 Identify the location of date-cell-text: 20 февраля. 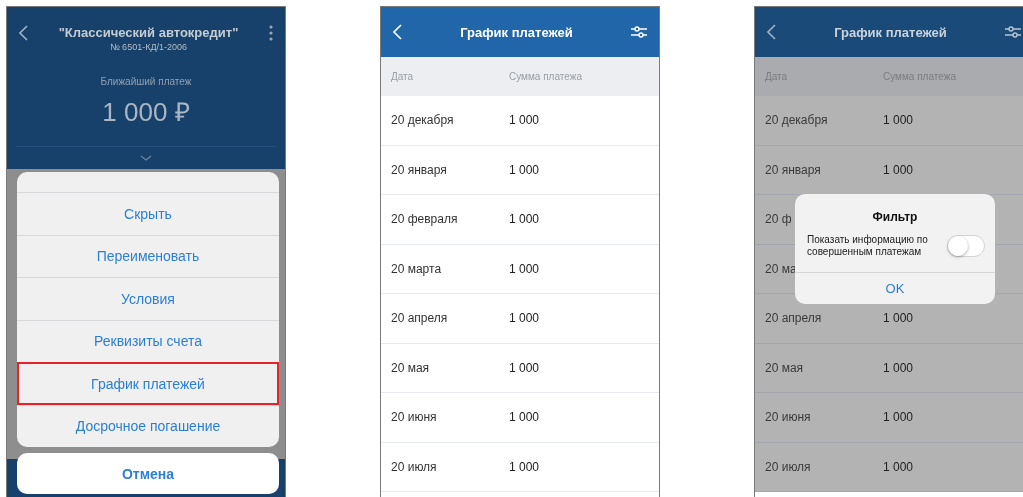
(424, 219).